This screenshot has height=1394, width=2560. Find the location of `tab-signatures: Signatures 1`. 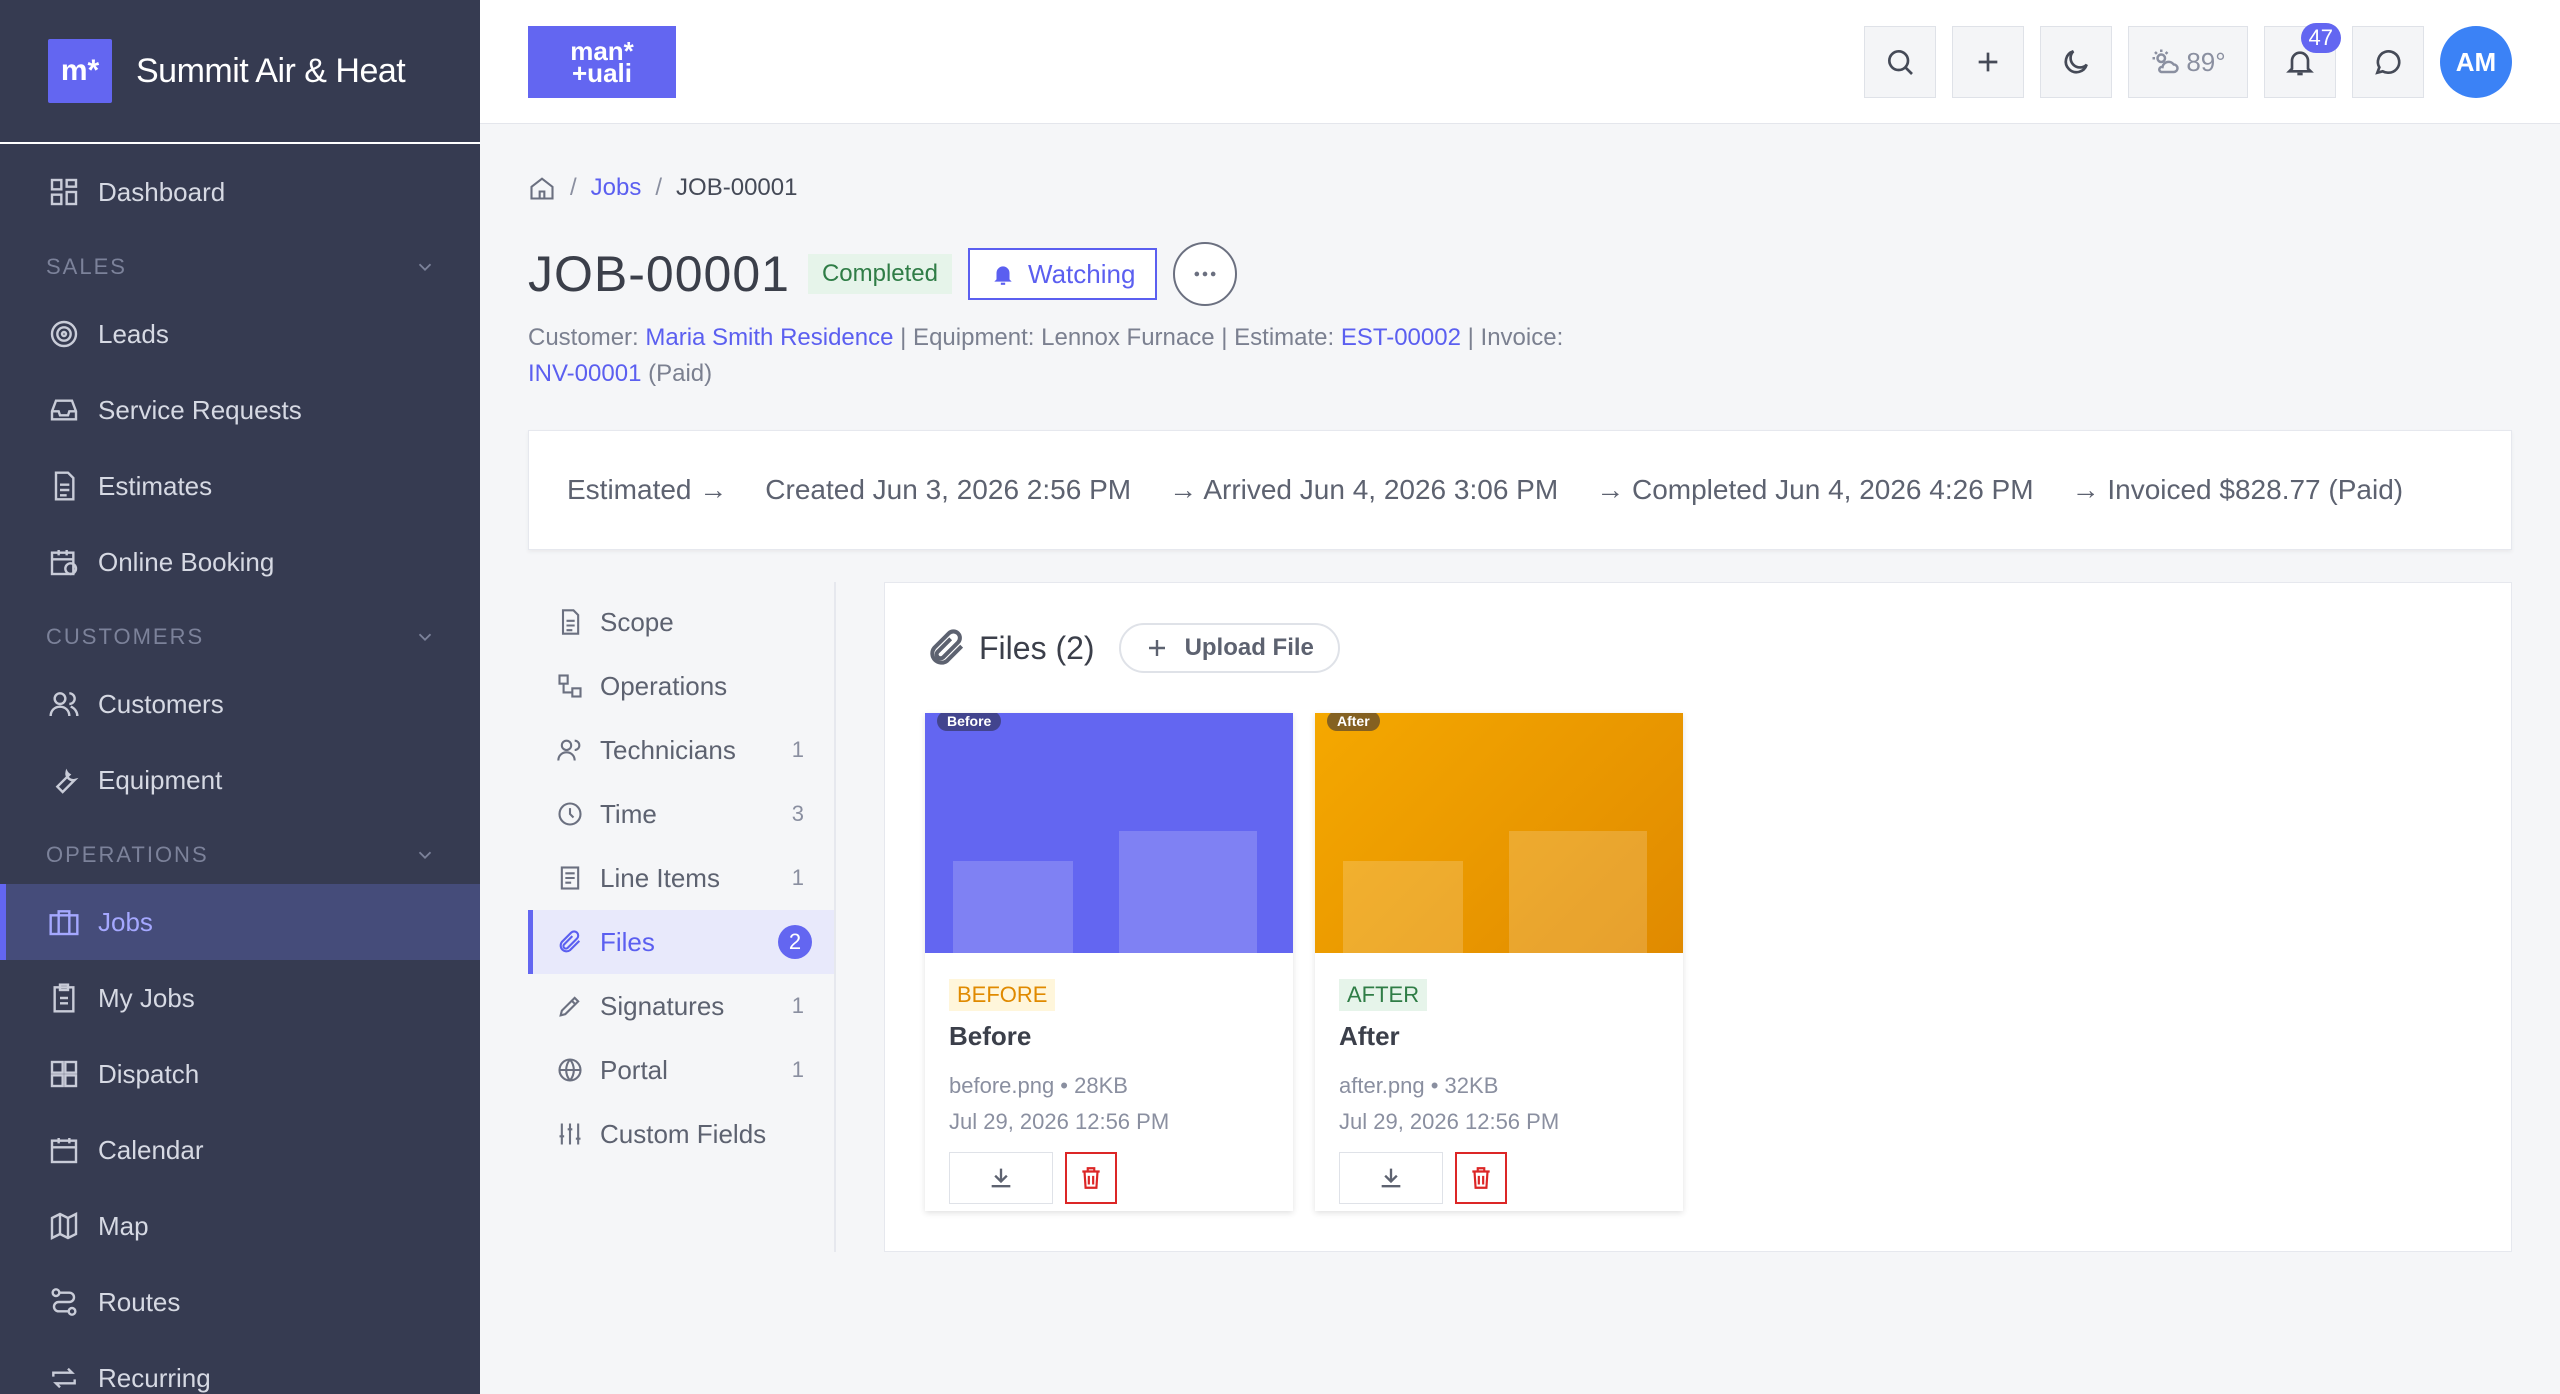

tab-signatures: Signatures 1 is located at coordinates (681, 1006).